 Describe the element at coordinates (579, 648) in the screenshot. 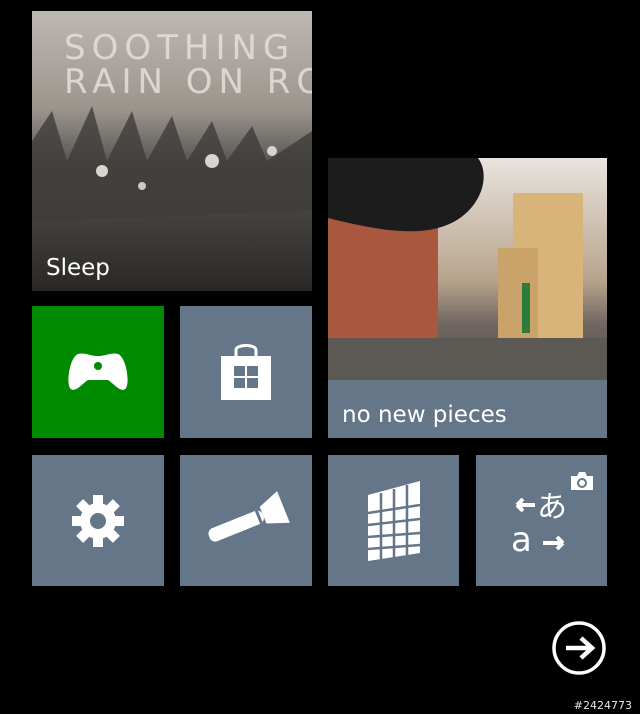

I see `arrow-right-circle-icon` at that location.